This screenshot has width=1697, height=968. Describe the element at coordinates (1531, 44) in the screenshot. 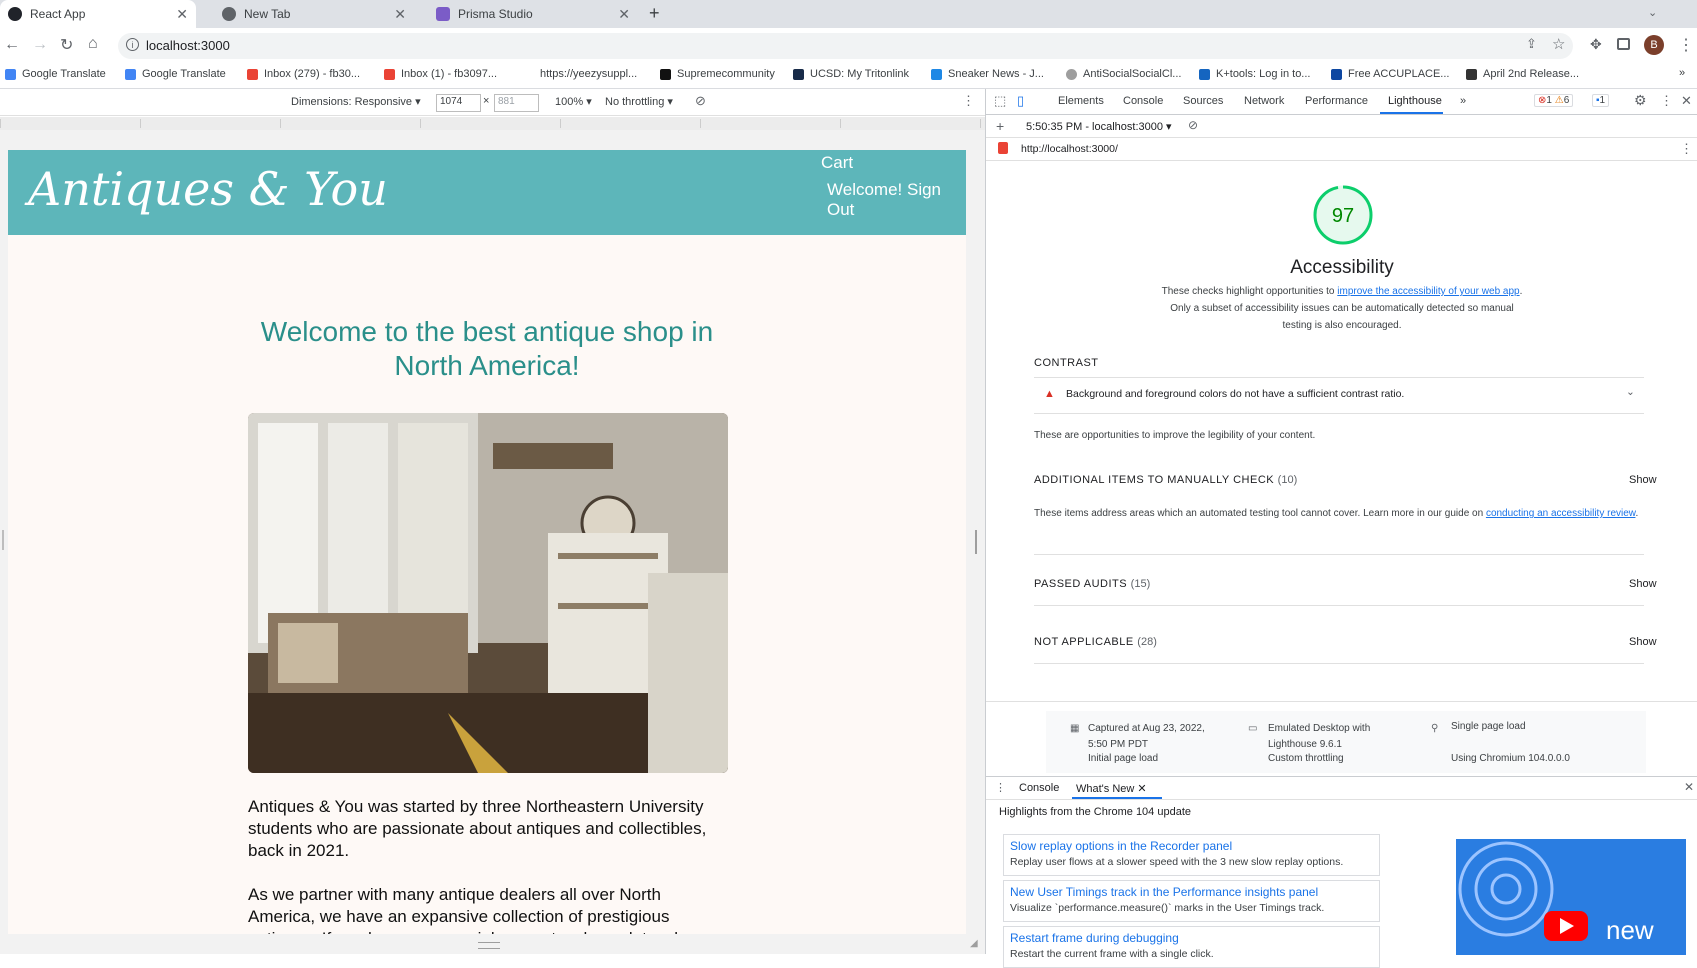

I see `share-icon: ⇪` at that location.